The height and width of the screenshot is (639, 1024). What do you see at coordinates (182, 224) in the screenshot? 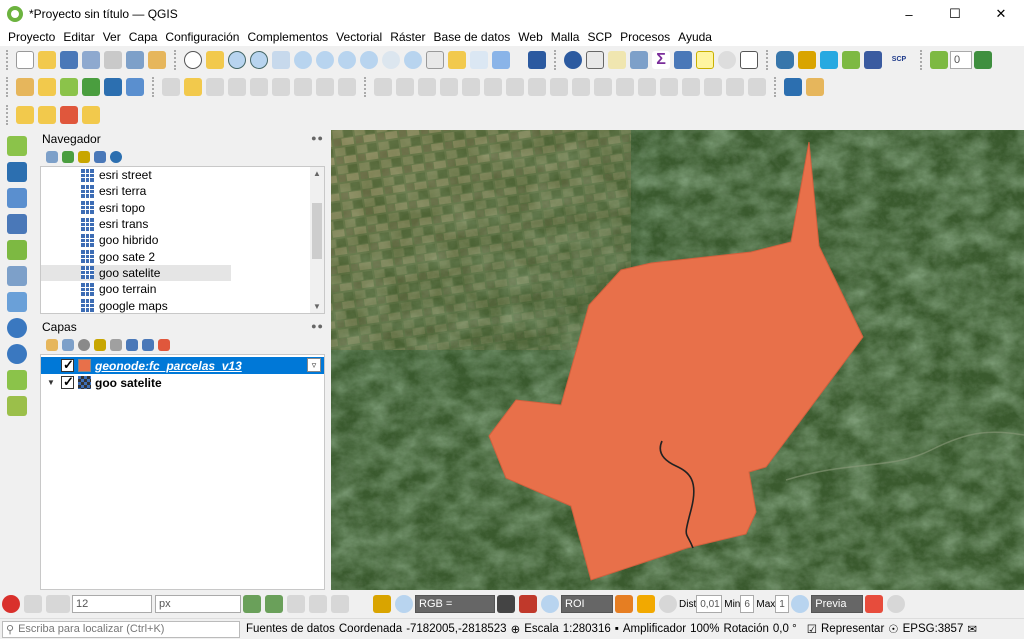
I see `nav-item: esri trans` at bounding box center [182, 224].